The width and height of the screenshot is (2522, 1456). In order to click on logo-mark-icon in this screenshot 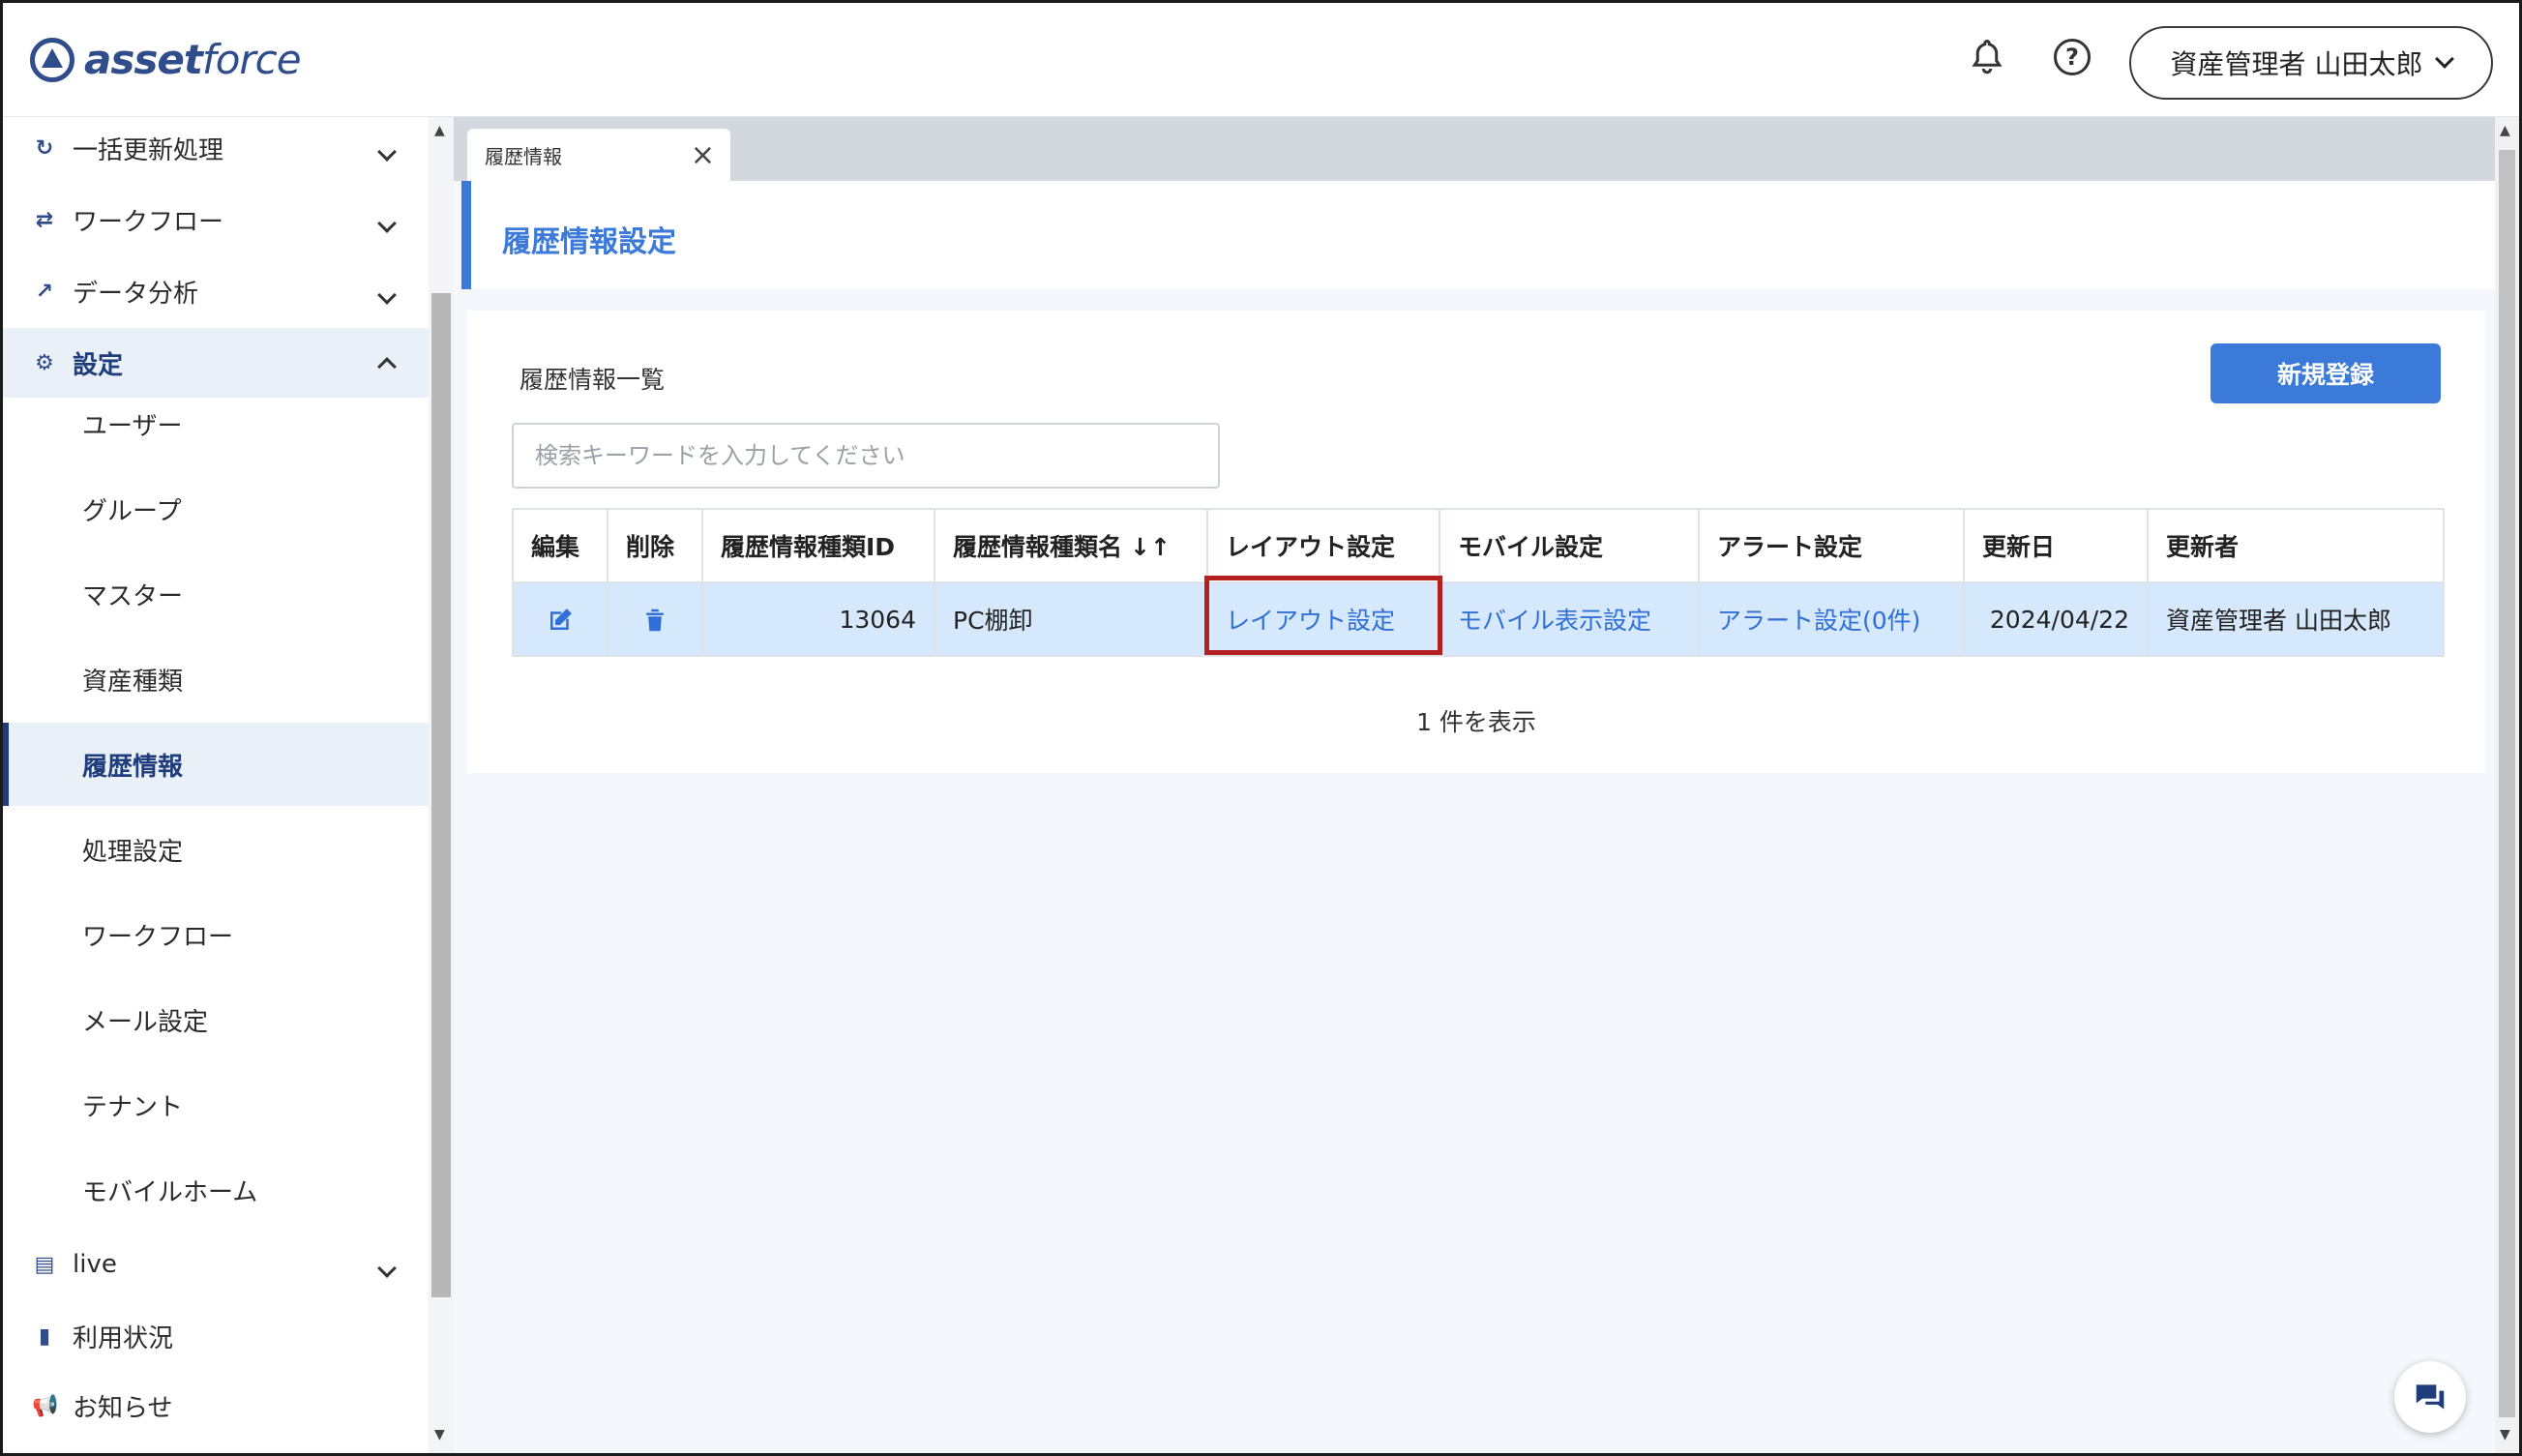, I will do `click(52, 60)`.